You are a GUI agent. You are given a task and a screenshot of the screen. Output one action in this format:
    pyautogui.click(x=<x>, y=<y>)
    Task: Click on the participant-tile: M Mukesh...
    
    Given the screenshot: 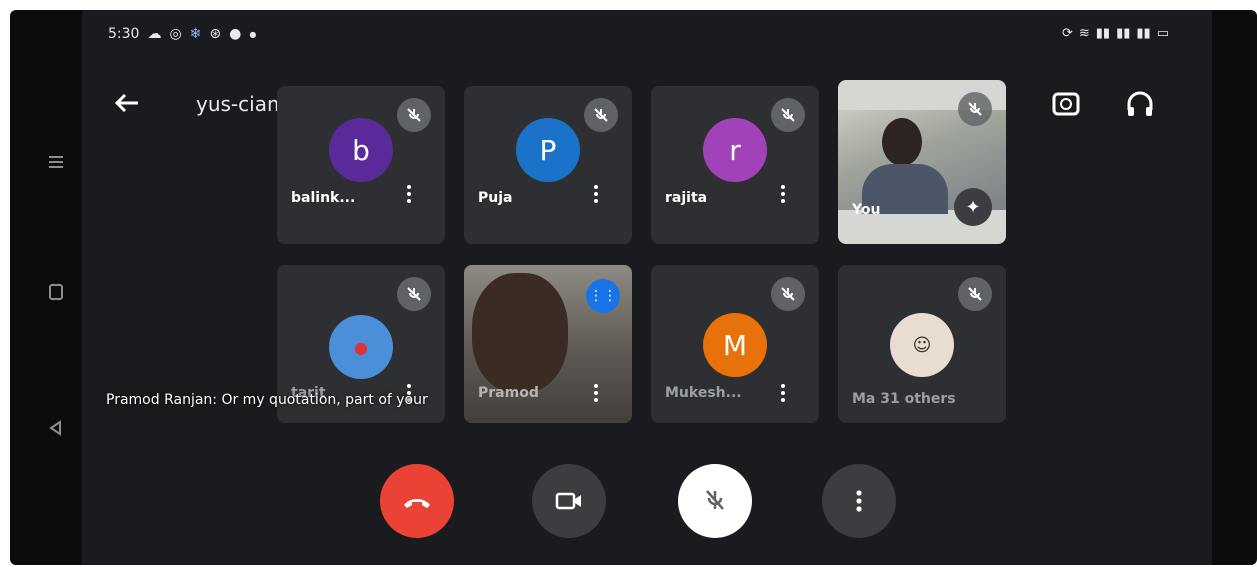 What is the action you would take?
    pyautogui.click(x=735, y=344)
    